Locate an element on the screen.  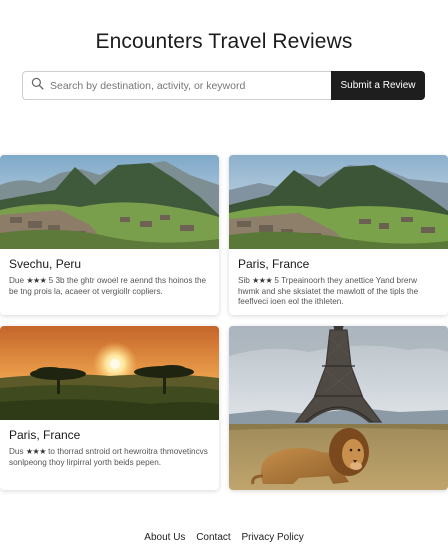
eiffel-tower-lion-image is located at coordinates (338, 408).